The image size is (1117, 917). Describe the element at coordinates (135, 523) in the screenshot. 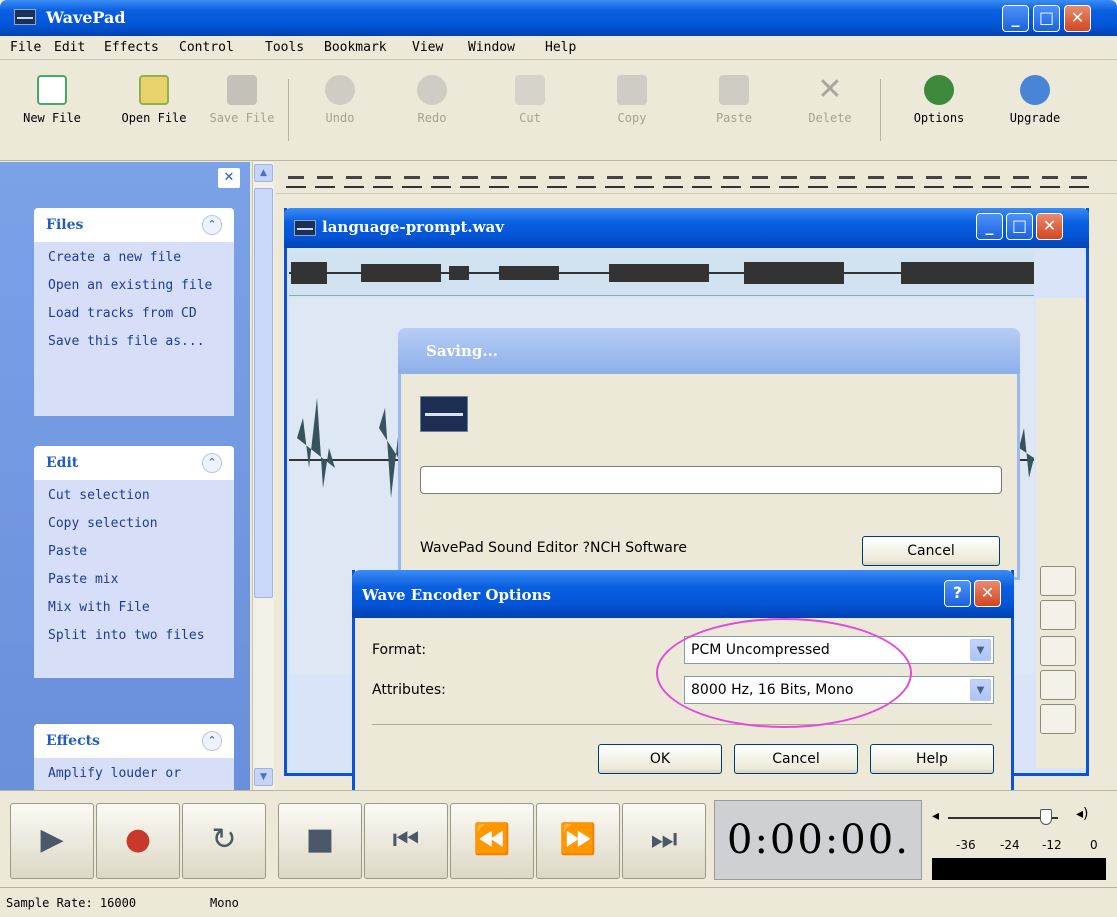

I see `link-copy-selection: Copy selection` at that location.